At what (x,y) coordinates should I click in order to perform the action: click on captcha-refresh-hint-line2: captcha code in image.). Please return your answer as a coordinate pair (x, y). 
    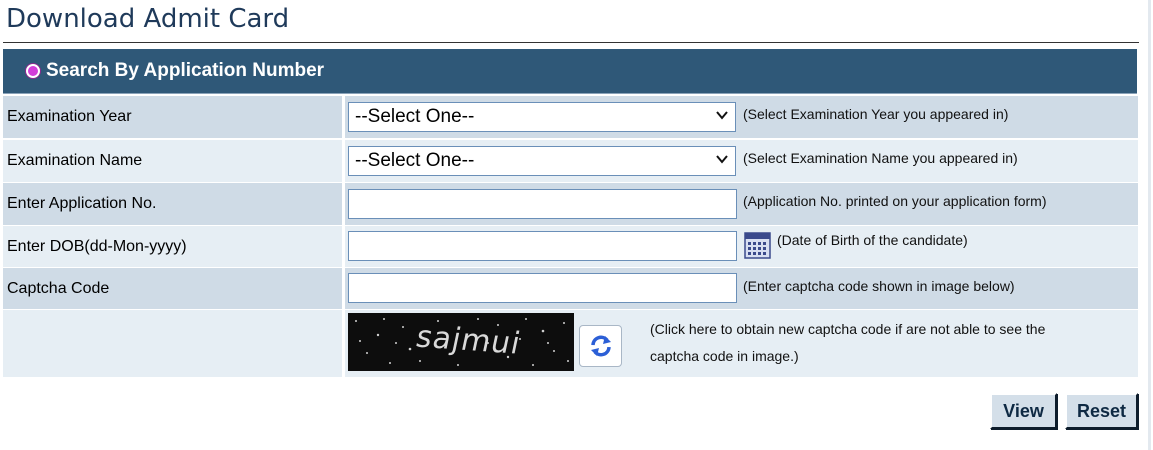
    Looking at the image, I should click on (724, 356).